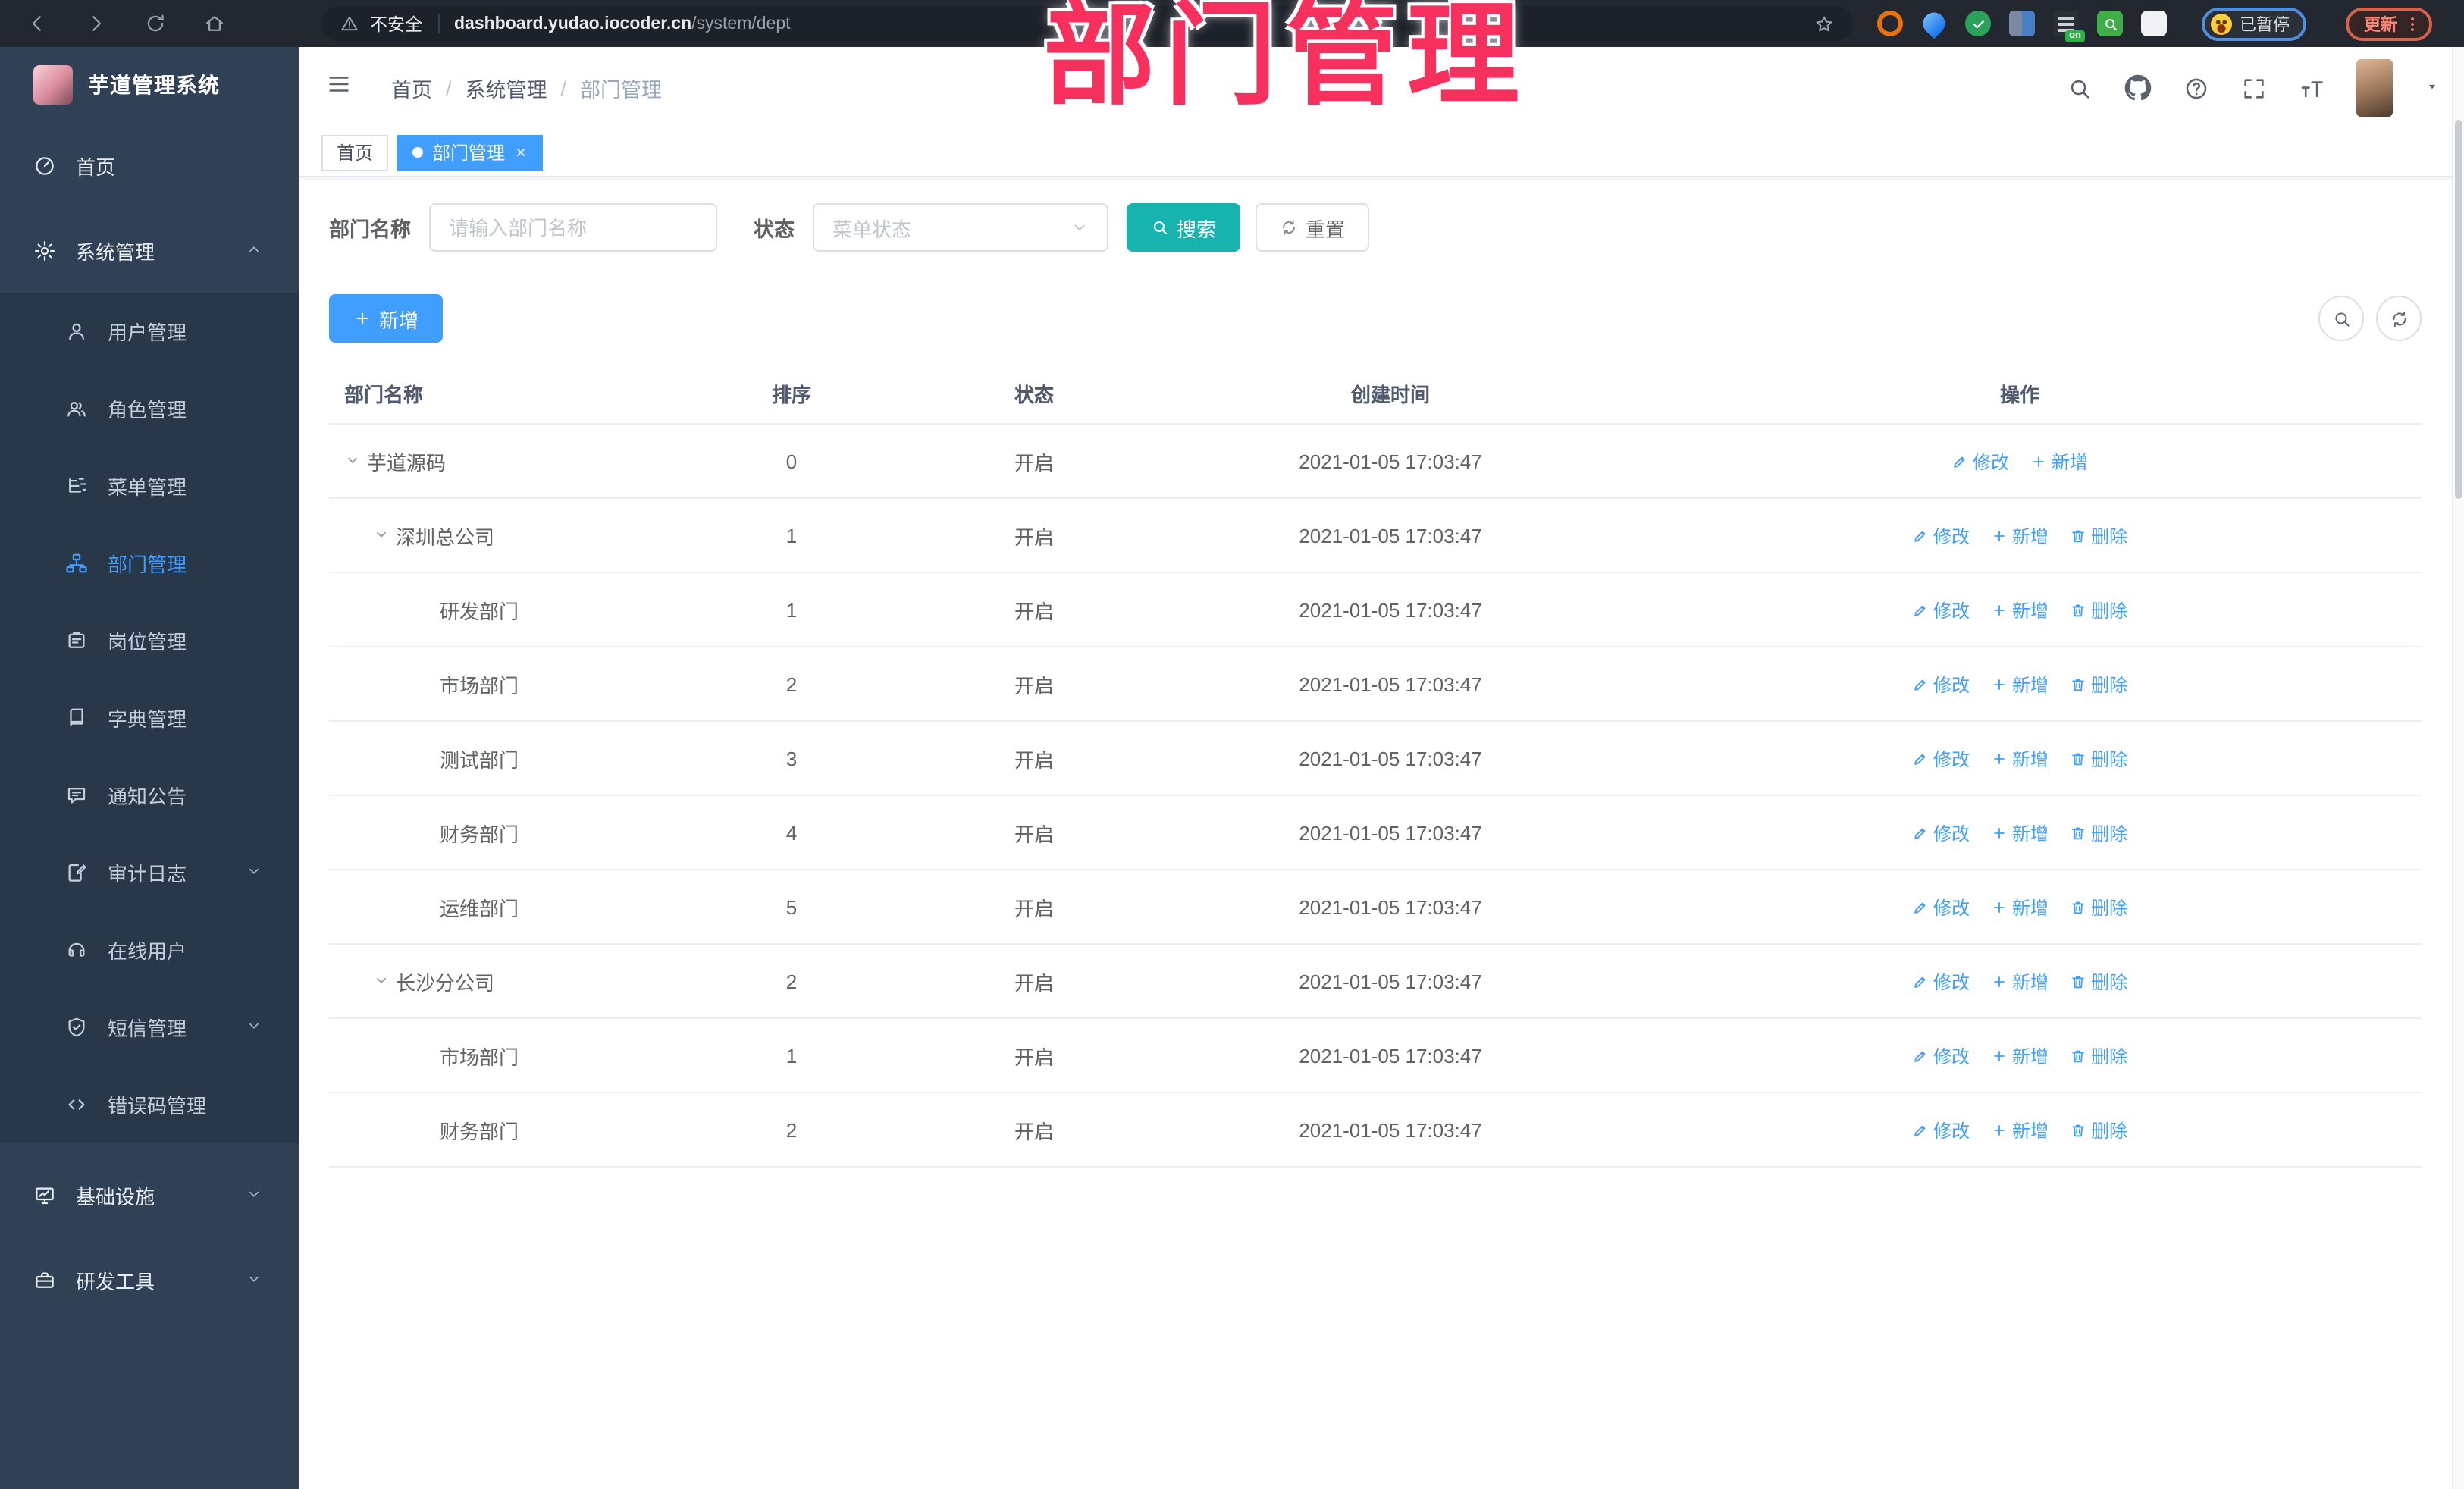 This screenshot has width=2464, height=1489. Describe the element at coordinates (355, 153) in the screenshot. I see `tab-0: 首页` at that location.